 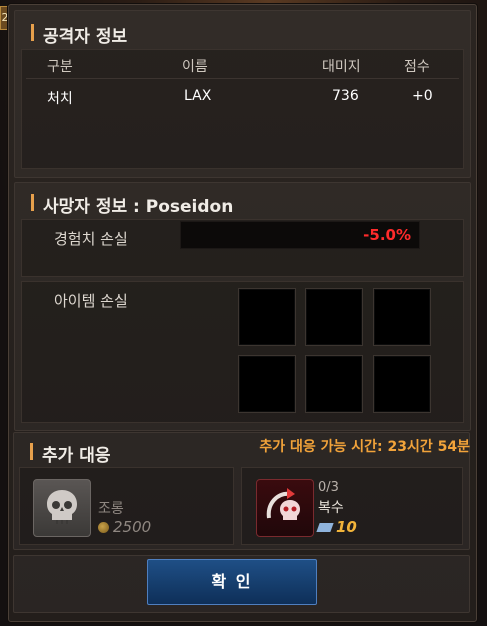 I want to click on timer-text: 추가 대응 가능 시간: 23시간 54분, so click(x=364, y=447).